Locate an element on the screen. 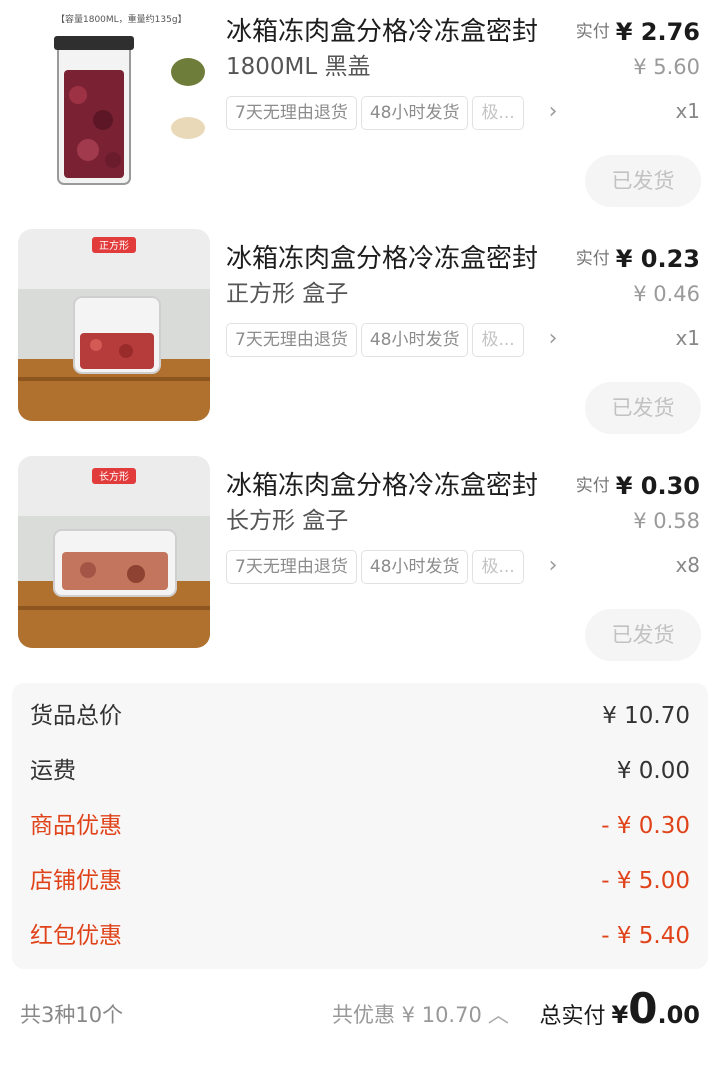 Image resolution: width=720 pixels, height=1065 pixels. total-paid: 总实付 ¥0.00 is located at coordinates (620, 1014).